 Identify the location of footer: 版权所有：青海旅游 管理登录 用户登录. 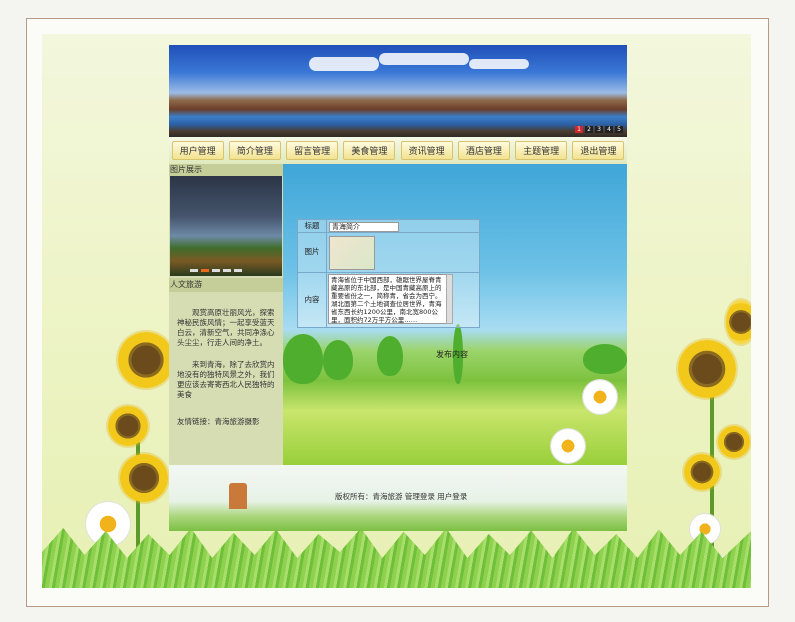
(398, 498).